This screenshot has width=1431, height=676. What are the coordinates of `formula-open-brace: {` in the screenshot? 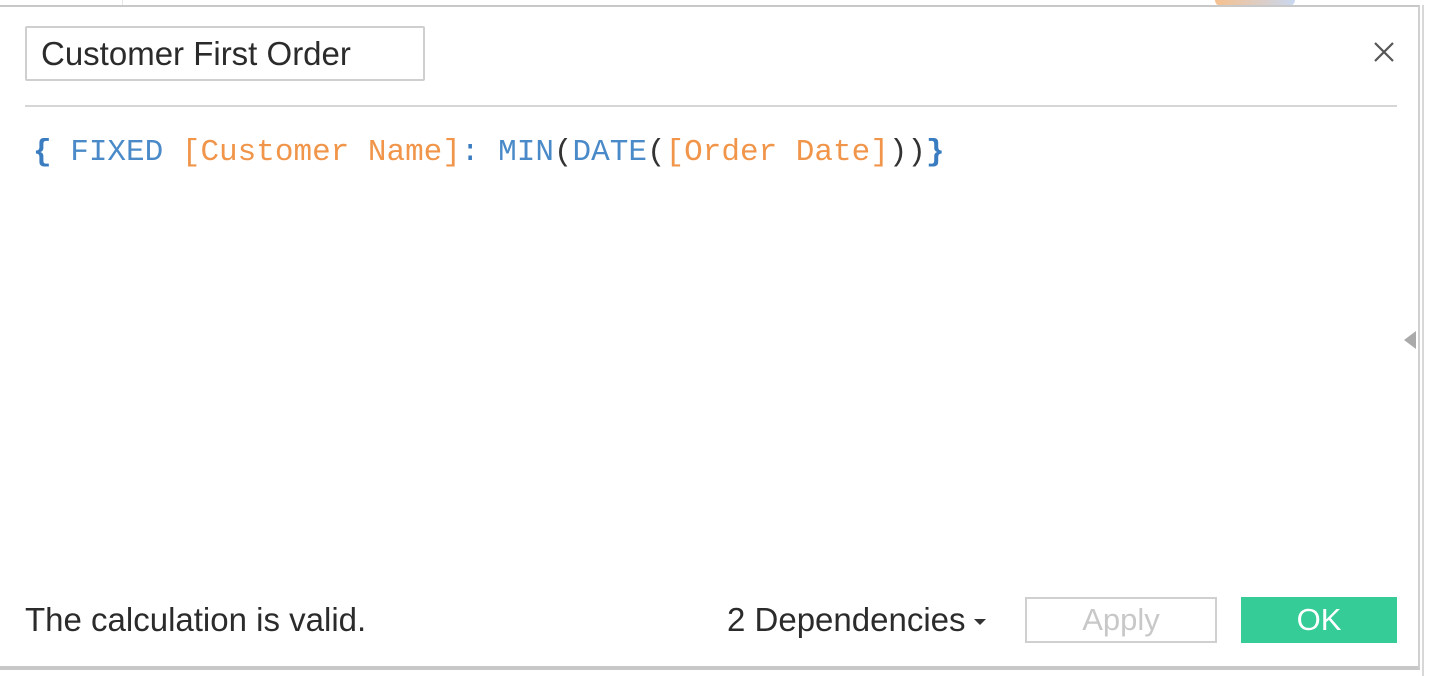 It's located at (42, 152).